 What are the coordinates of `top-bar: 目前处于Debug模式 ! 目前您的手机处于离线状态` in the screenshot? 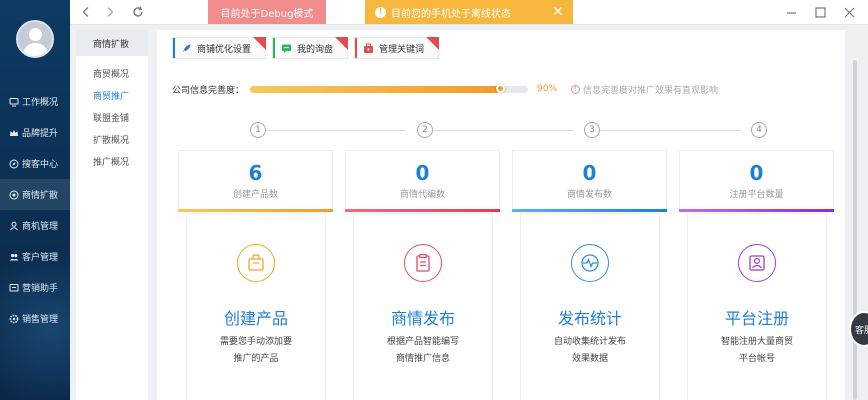 It's located at (469, 12).